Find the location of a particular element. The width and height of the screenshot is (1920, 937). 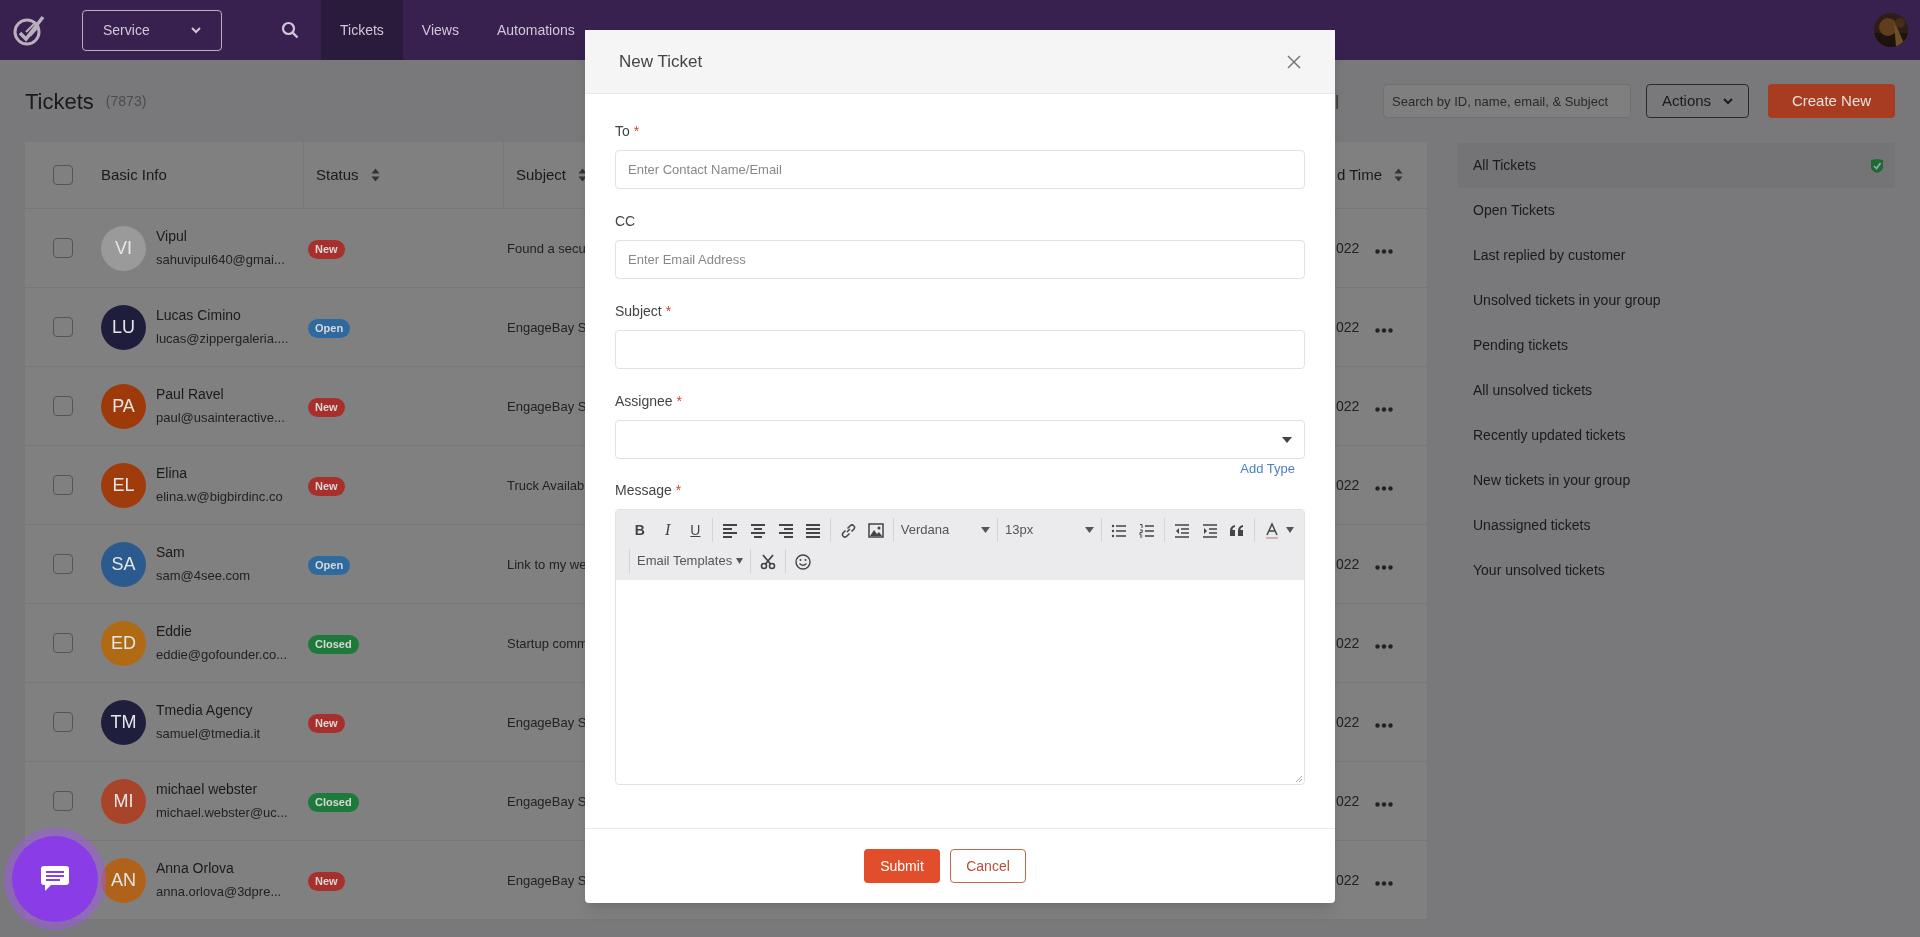

avatar: ED is located at coordinates (123, 643).